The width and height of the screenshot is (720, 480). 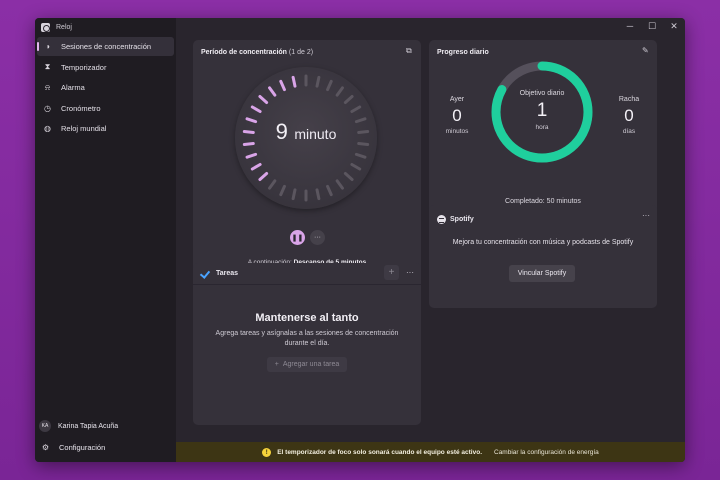 What do you see at coordinates (88, 426) in the screenshot?
I see `user-name: Karina Tapia Acuña` at bounding box center [88, 426].